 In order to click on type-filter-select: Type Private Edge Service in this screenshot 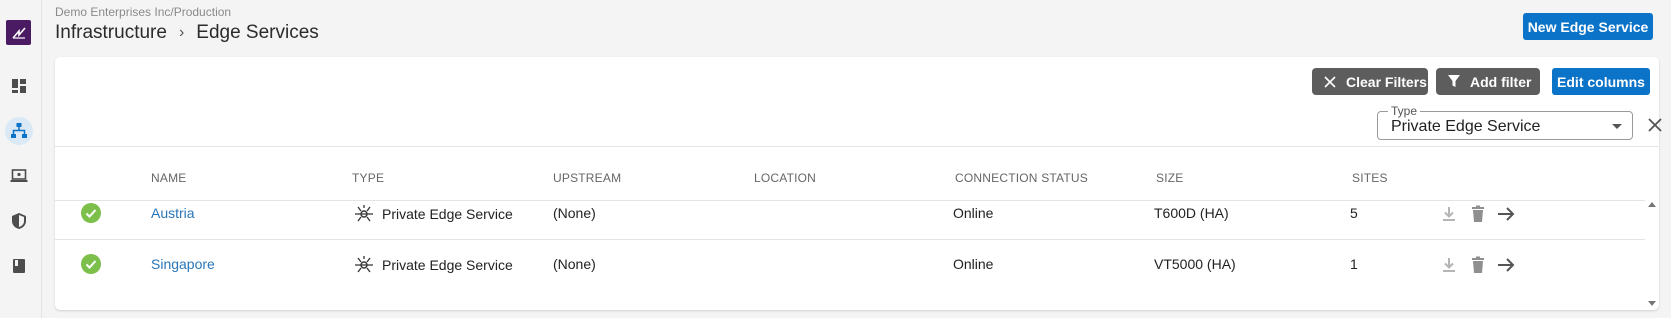, I will do `click(1505, 122)`.